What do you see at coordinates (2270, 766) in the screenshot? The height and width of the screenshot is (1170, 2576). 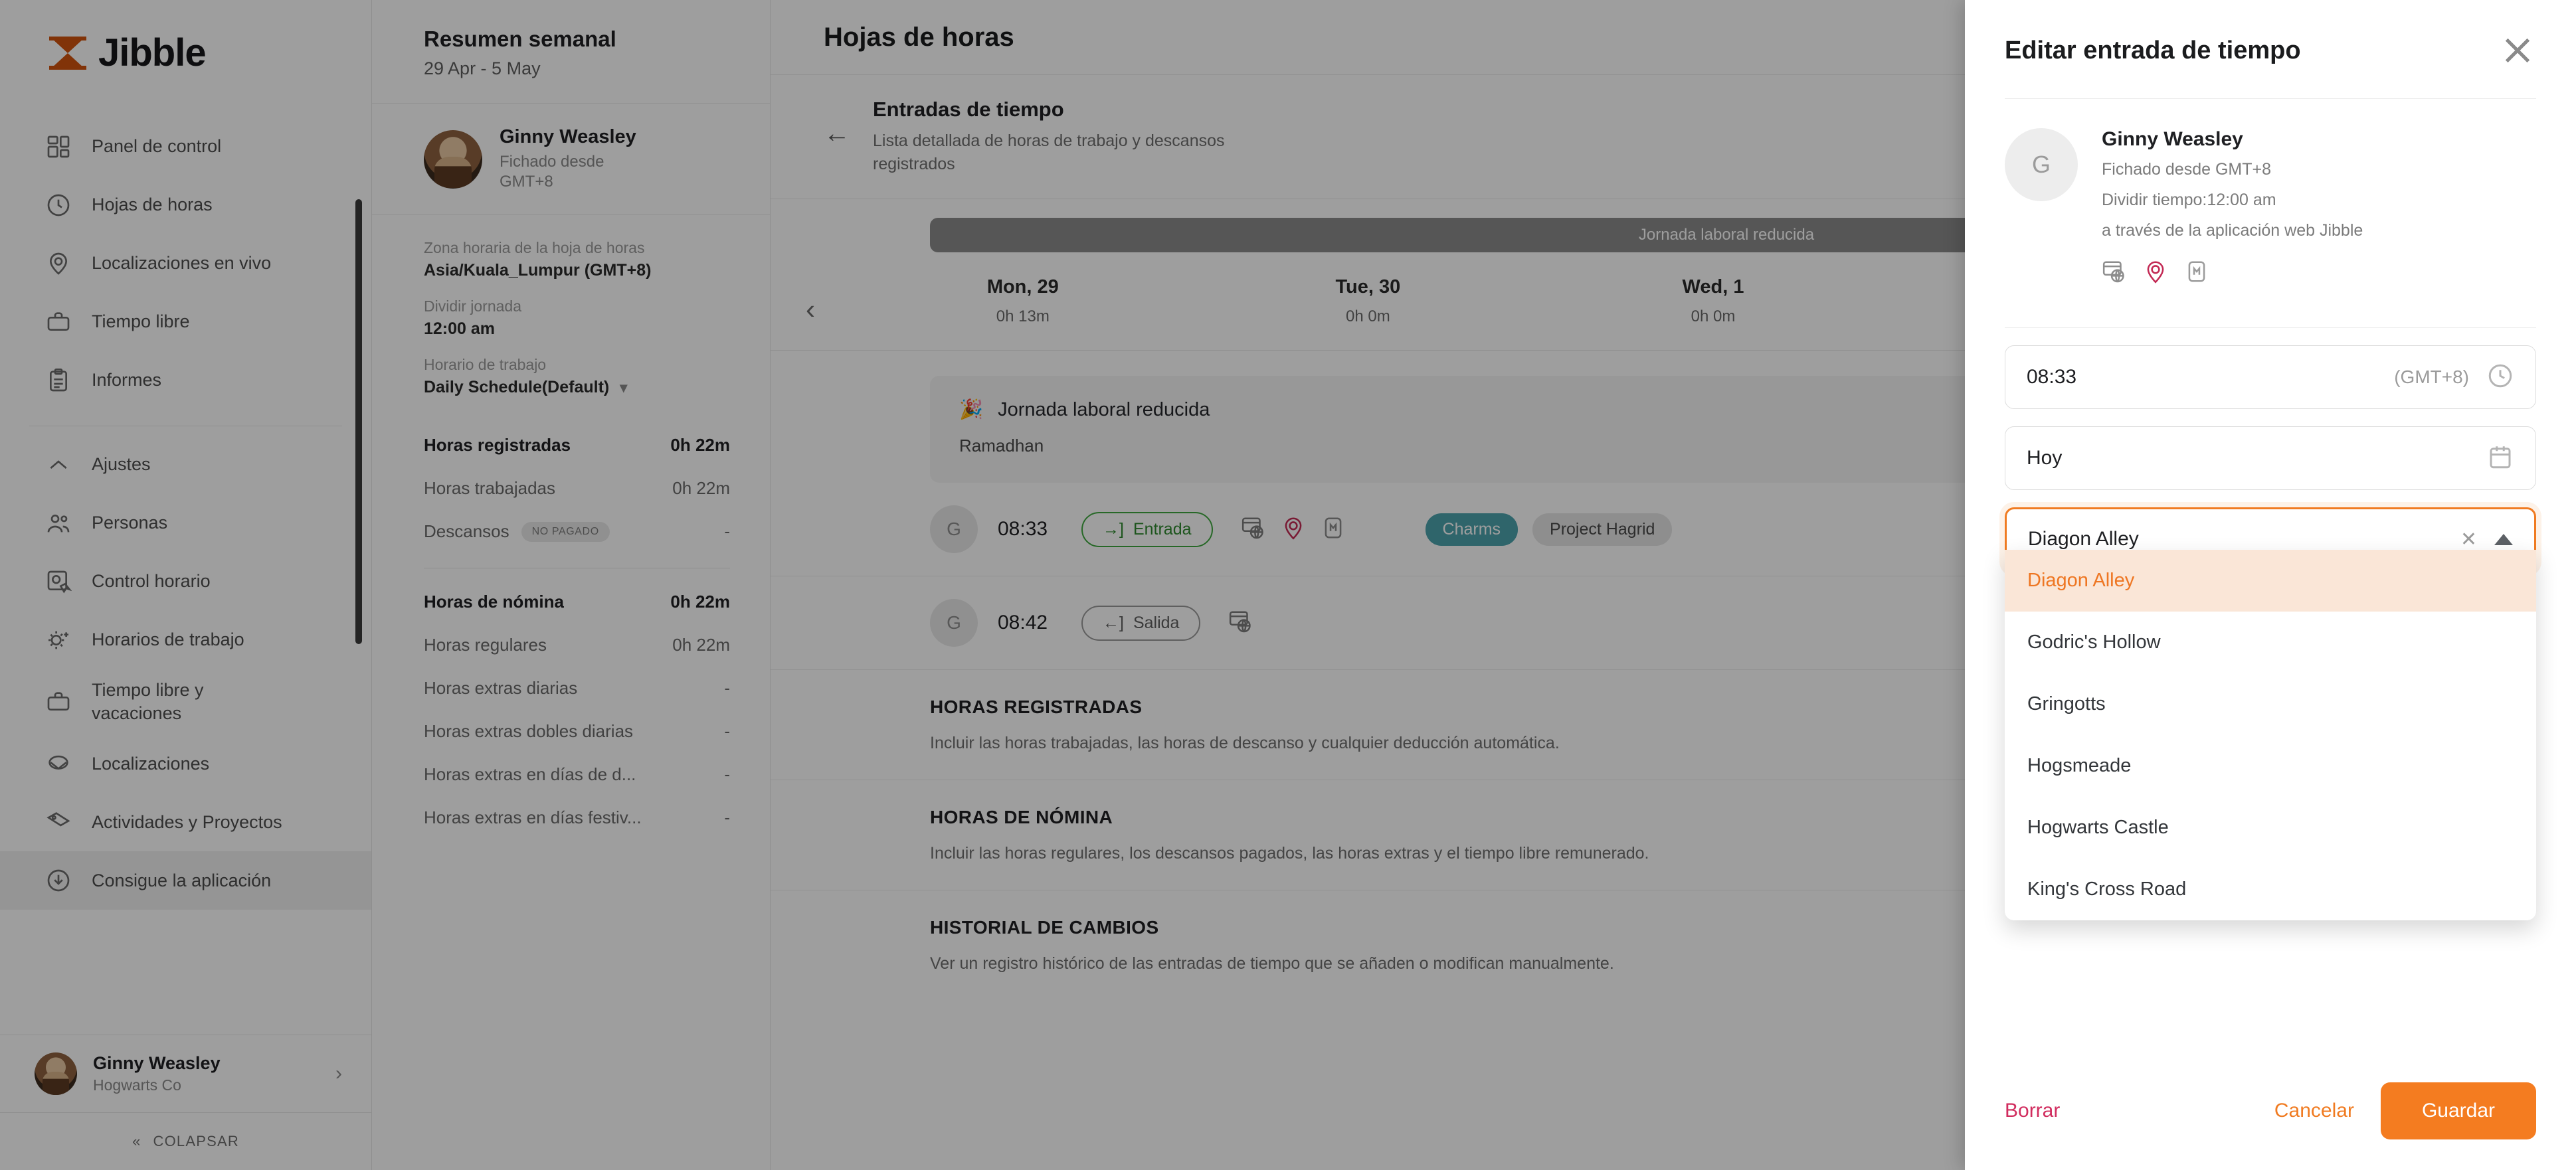 I see `list-item: Hogsmeade` at bounding box center [2270, 766].